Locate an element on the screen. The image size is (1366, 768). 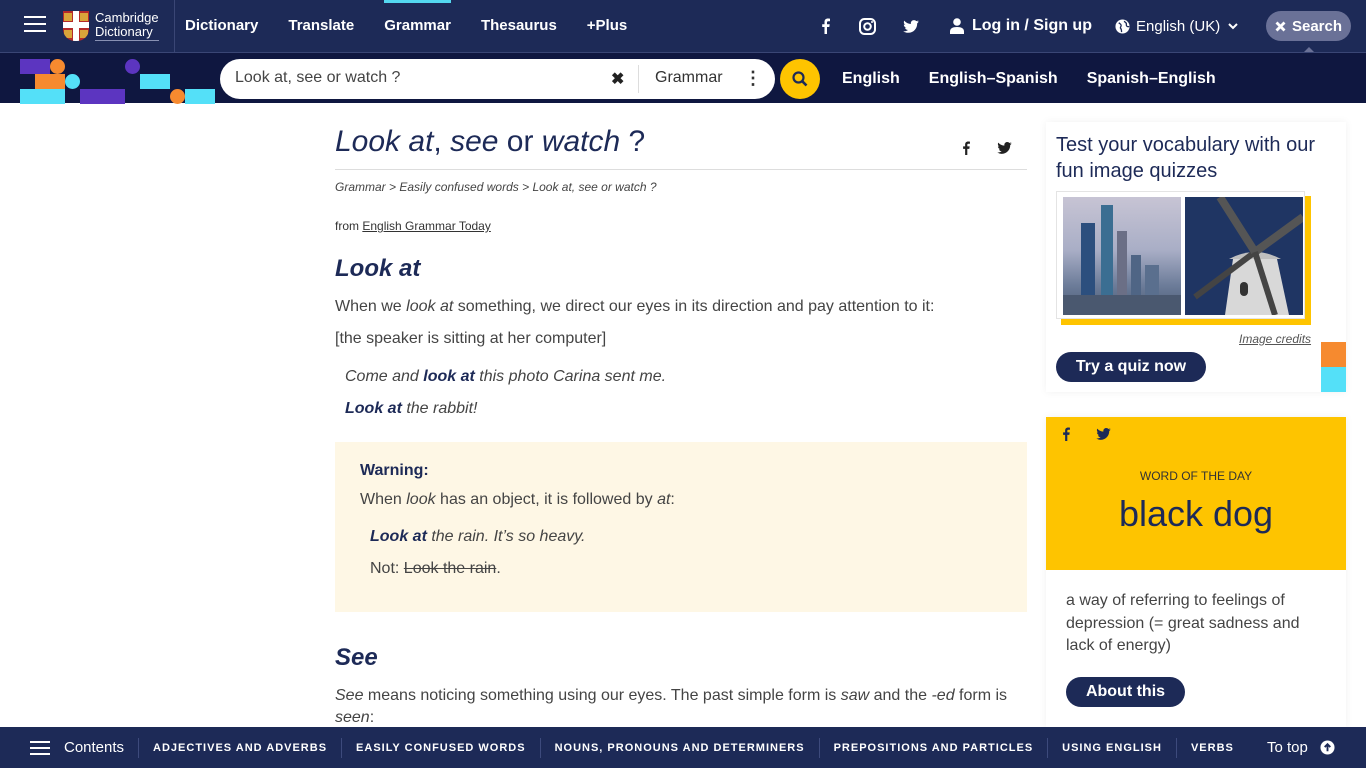
nav-thesaurus: Thesaurus is located at coordinates (519, 26).